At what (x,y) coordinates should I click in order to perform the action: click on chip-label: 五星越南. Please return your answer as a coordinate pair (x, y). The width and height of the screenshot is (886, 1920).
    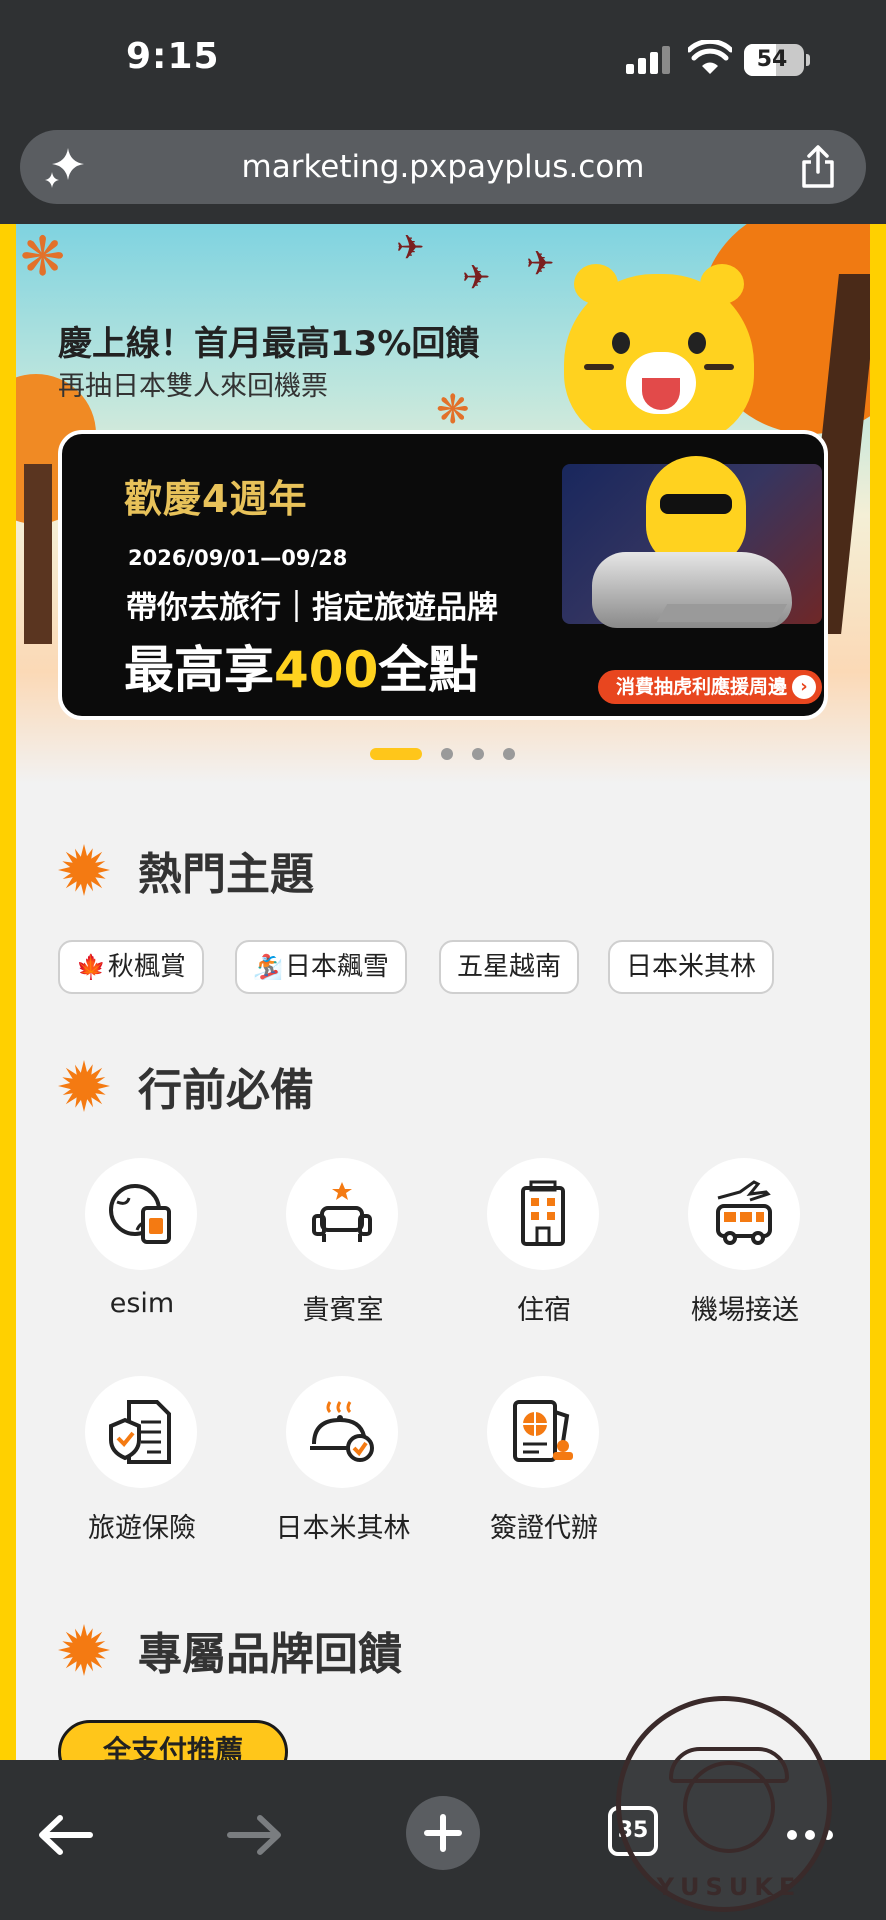
    Looking at the image, I should click on (509, 967).